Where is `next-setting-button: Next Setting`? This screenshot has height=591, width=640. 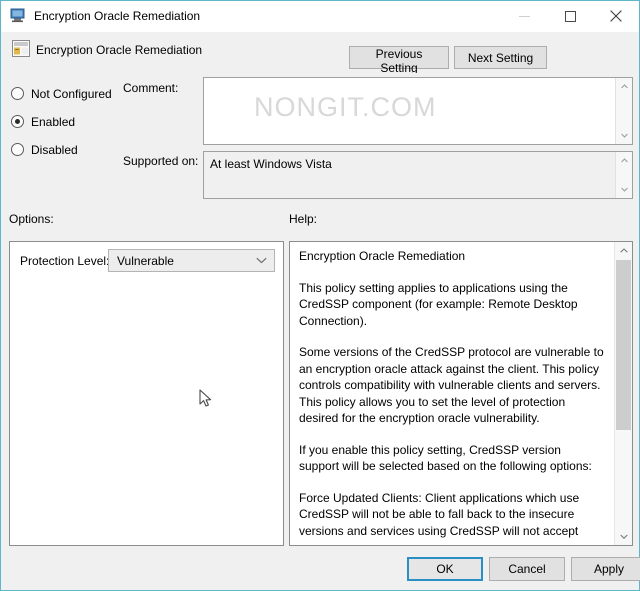 next-setting-button: Next Setting is located at coordinates (500, 57).